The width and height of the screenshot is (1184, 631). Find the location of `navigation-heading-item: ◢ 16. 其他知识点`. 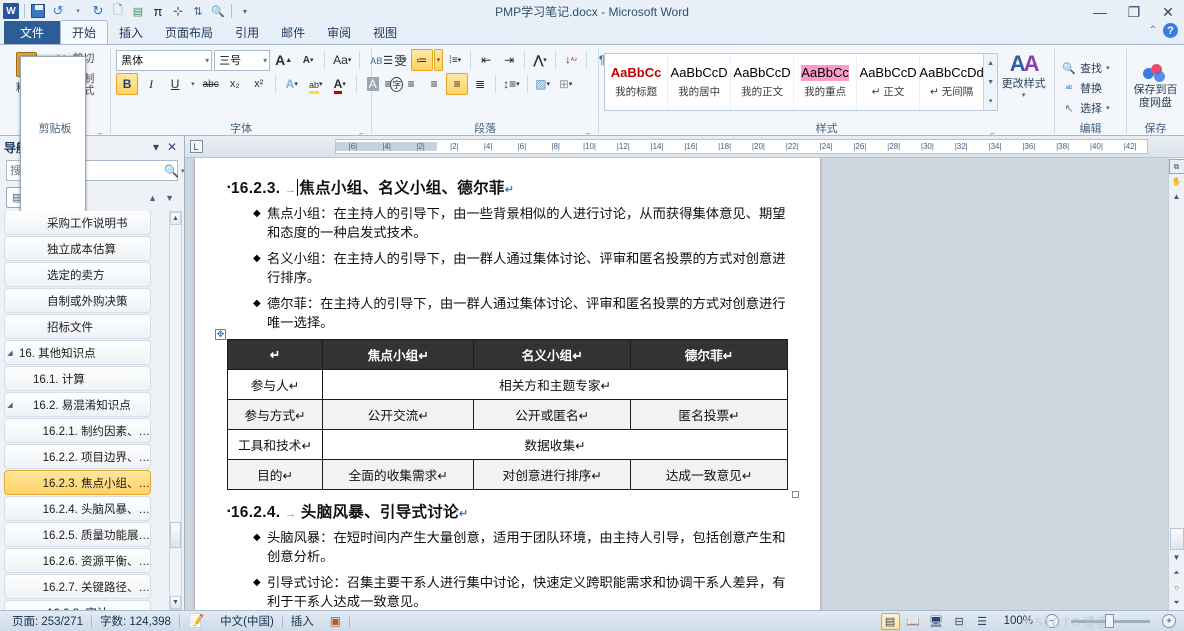

navigation-heading-item: ◢ 16. 其他知识点 is located at coordinates (77, 352).